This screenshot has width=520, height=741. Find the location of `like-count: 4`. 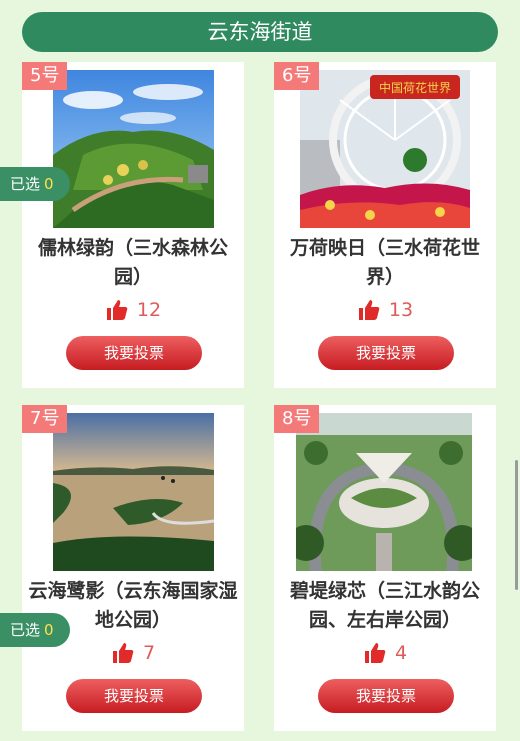

like-count: 4 is located at coordinates (401, 653).